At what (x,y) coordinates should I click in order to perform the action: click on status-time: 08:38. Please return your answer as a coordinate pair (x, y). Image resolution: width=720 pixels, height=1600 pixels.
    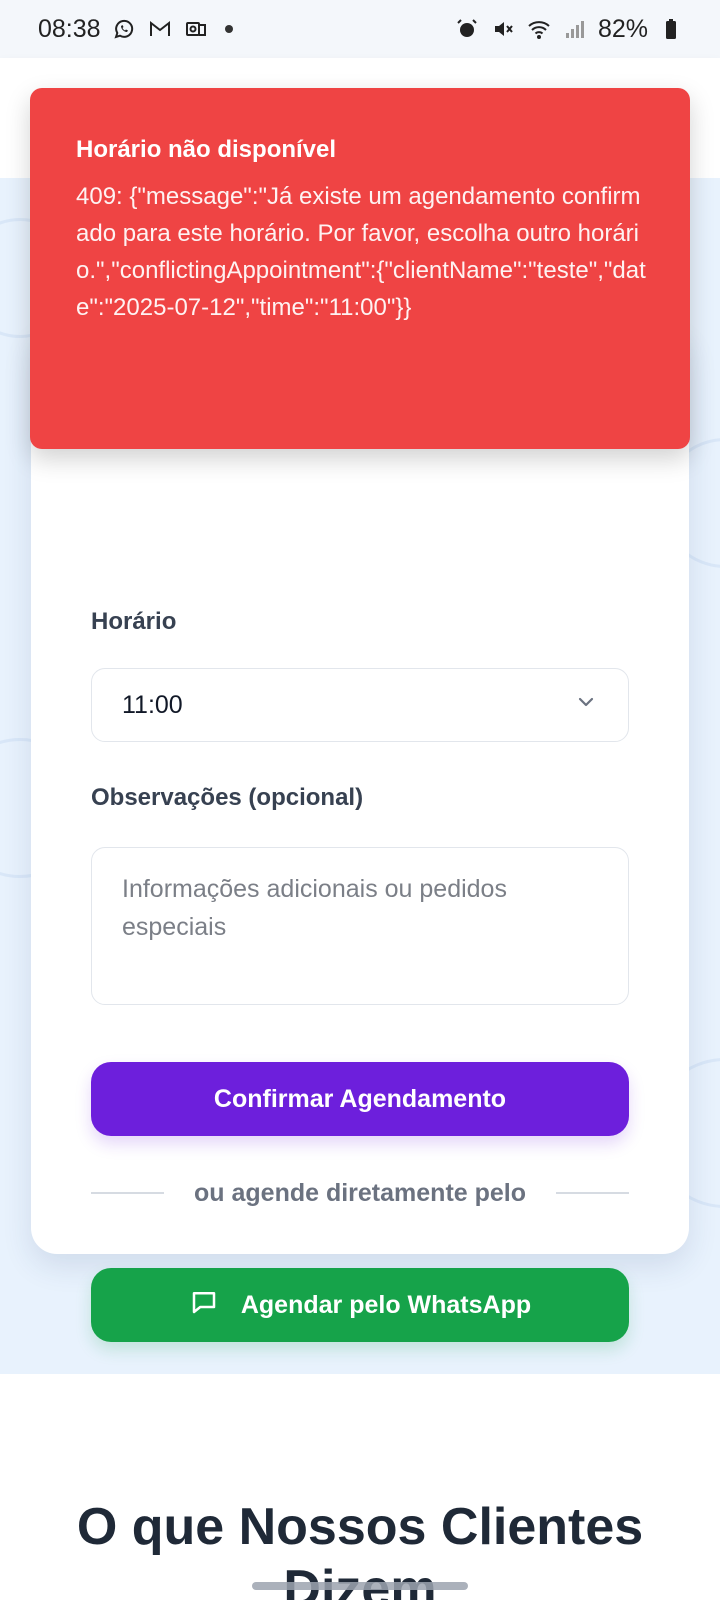
    Looking at the image, I should click on (69, 28).